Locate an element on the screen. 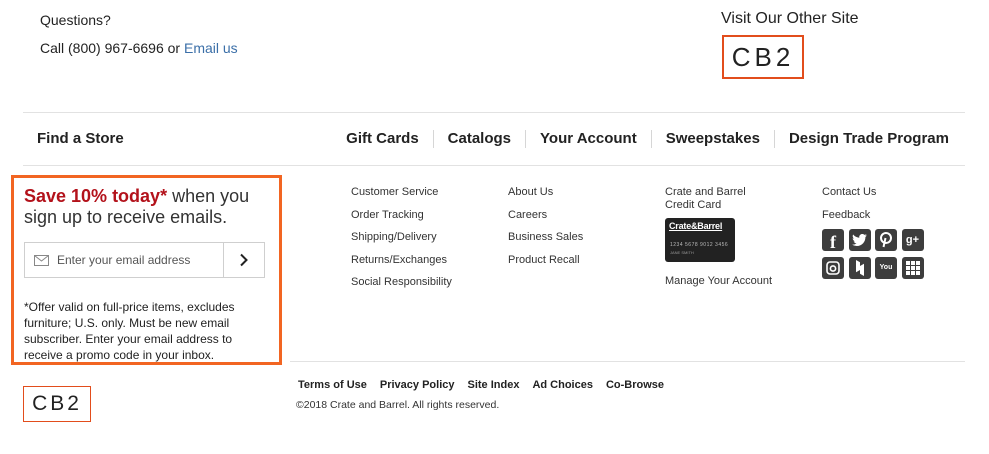 This screenshot has height=454, width=989. contact-us-link: Contact Us is located at coordinates (875, 197).